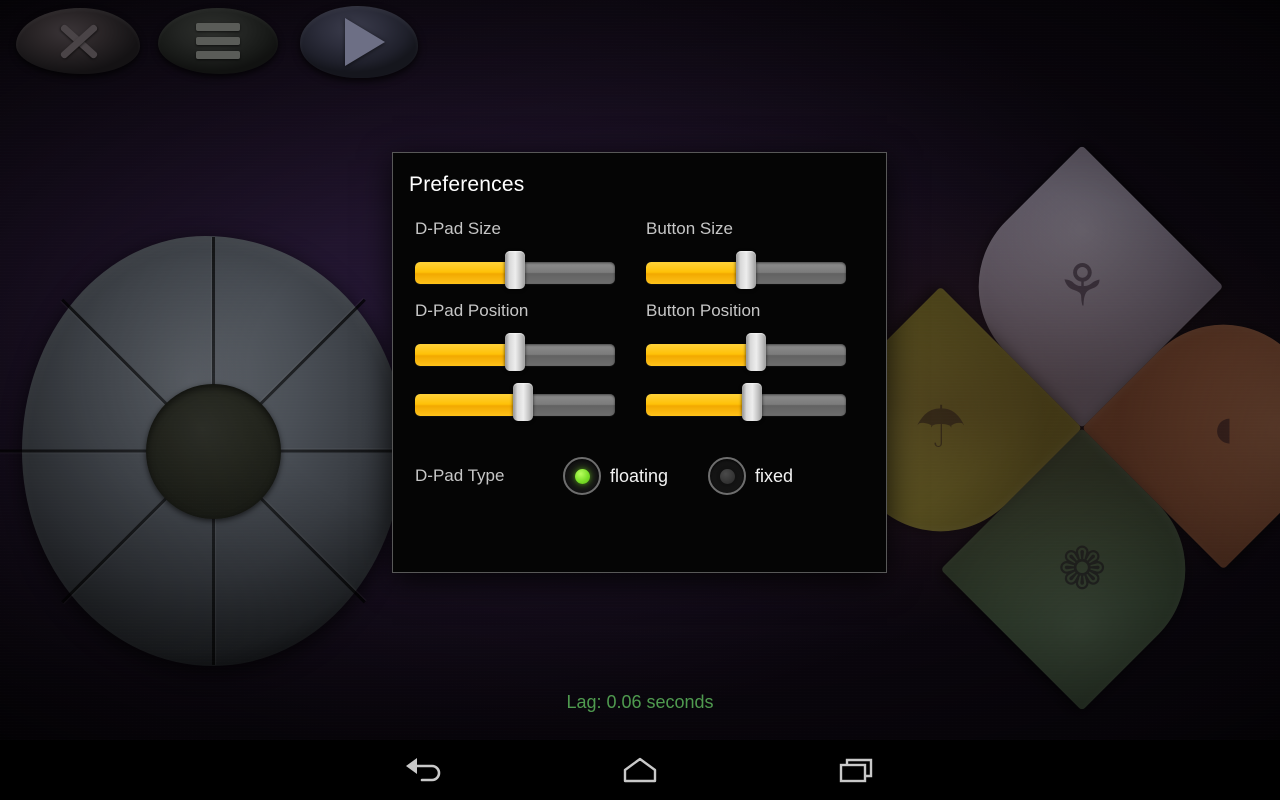 This screenshot has width=1280, height=800. I want to click on nav-recent-apps-button, so click(857, 770).